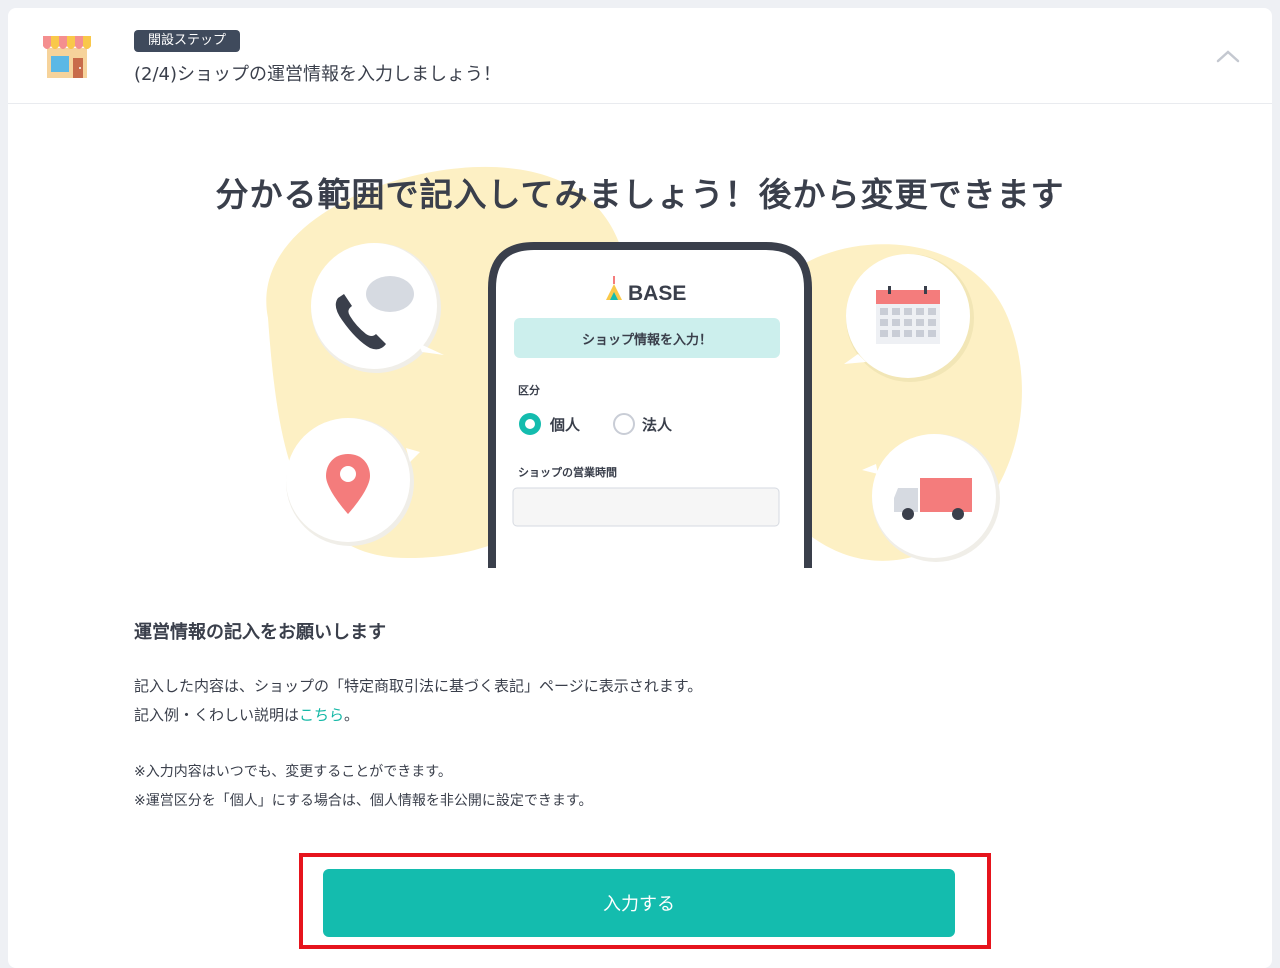 The image size is (1280, 968). I want to click on submit-button: 入力する, so click(639, 903).